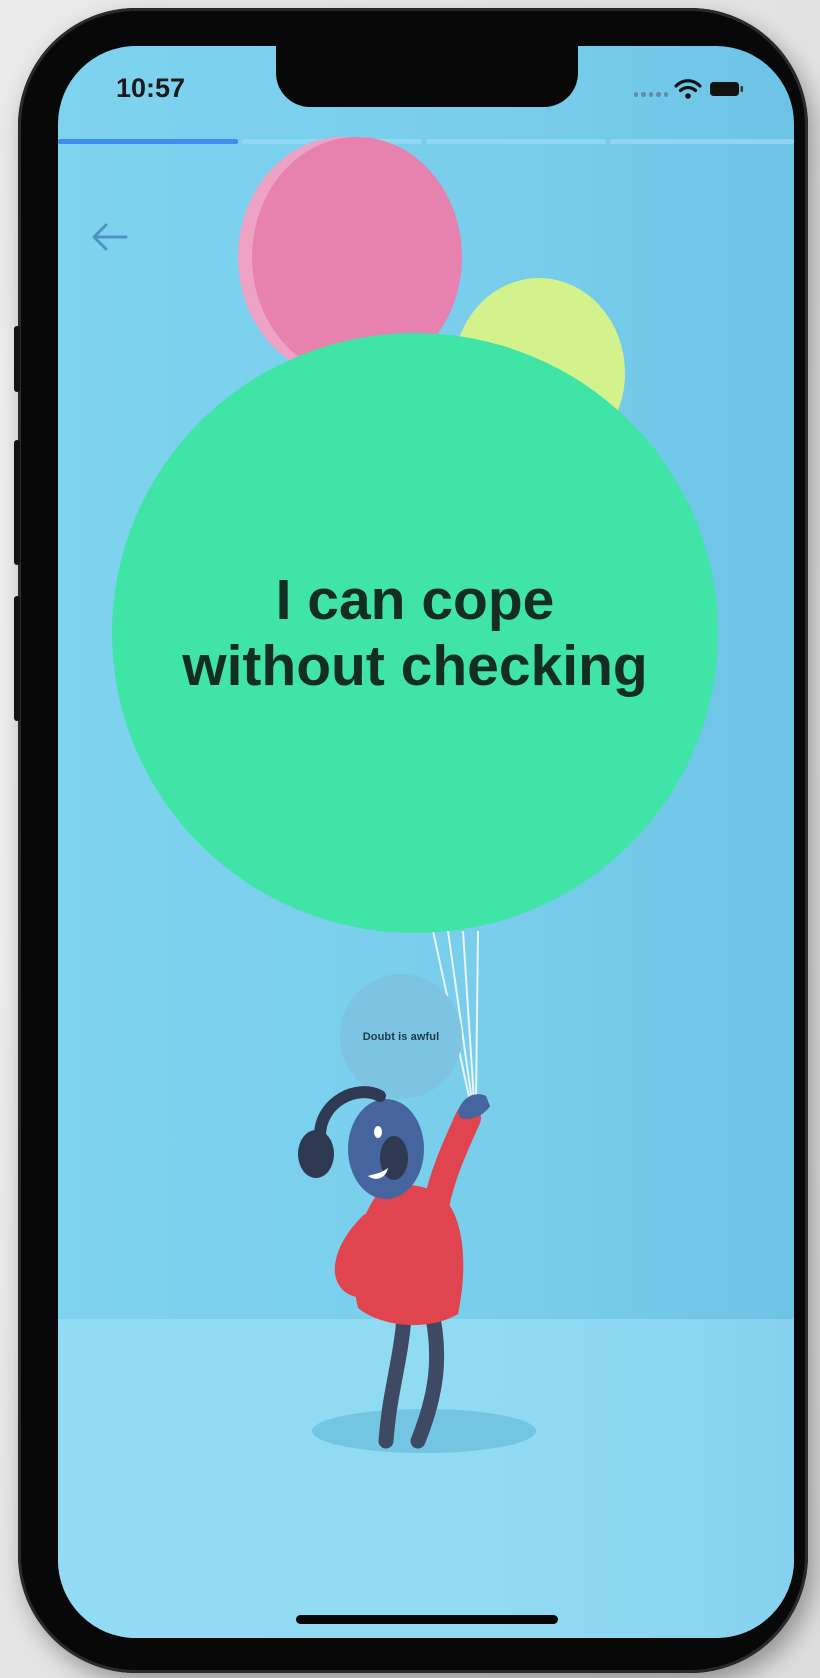 This screenshot has width=820, height=1678. Describe the element at coordinates (688, 89) in the screenshot. I see `wifi-icon` at that location.